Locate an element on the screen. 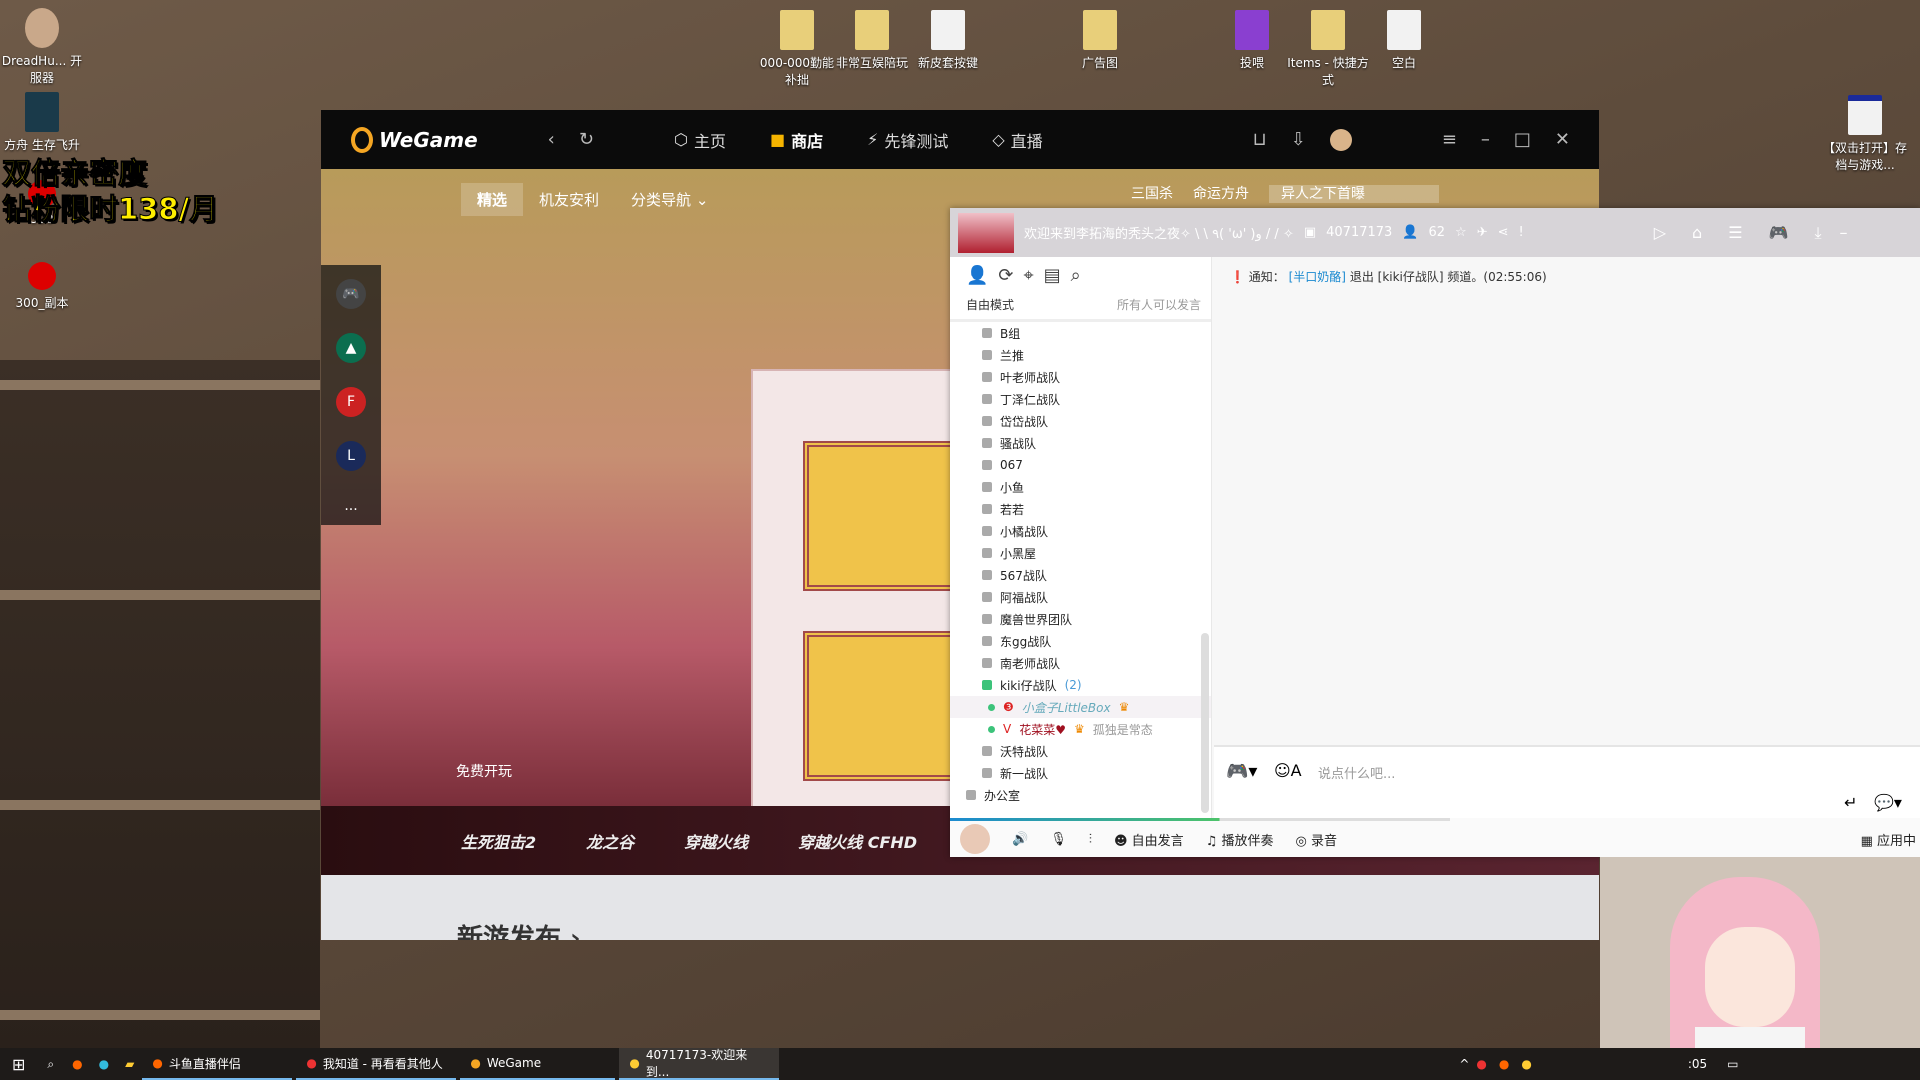 This screenshot has height=1080, width=1920. channel-item: 若若 is located at coordinates (1080, 509).